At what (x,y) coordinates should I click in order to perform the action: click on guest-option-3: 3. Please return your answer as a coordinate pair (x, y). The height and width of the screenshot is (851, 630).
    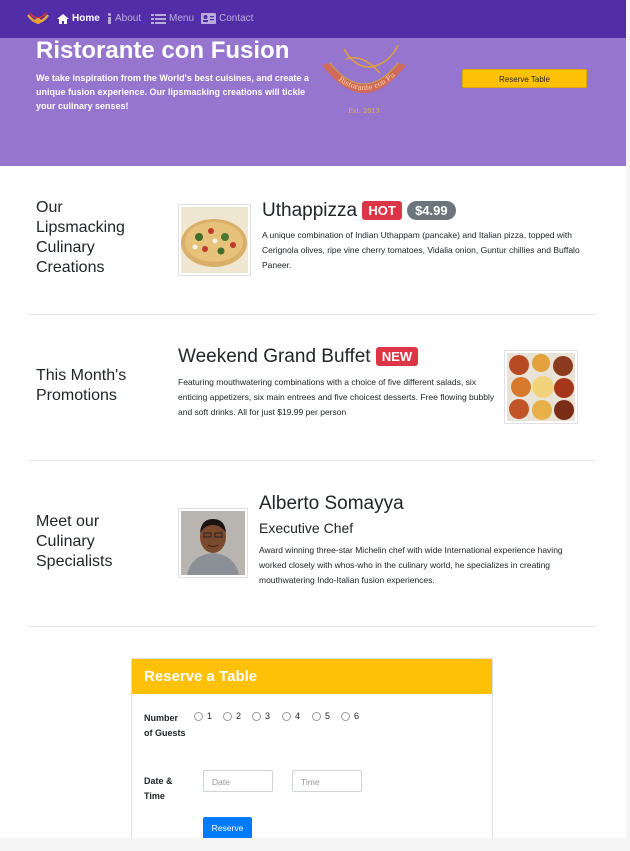
    Looking at the image, I should click on (261, 716).